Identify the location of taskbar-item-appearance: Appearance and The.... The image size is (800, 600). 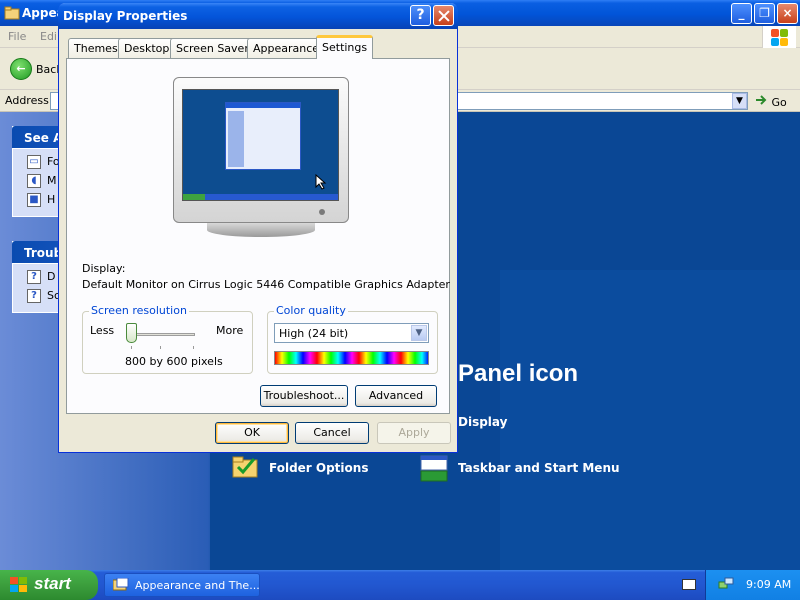
(182, 585).